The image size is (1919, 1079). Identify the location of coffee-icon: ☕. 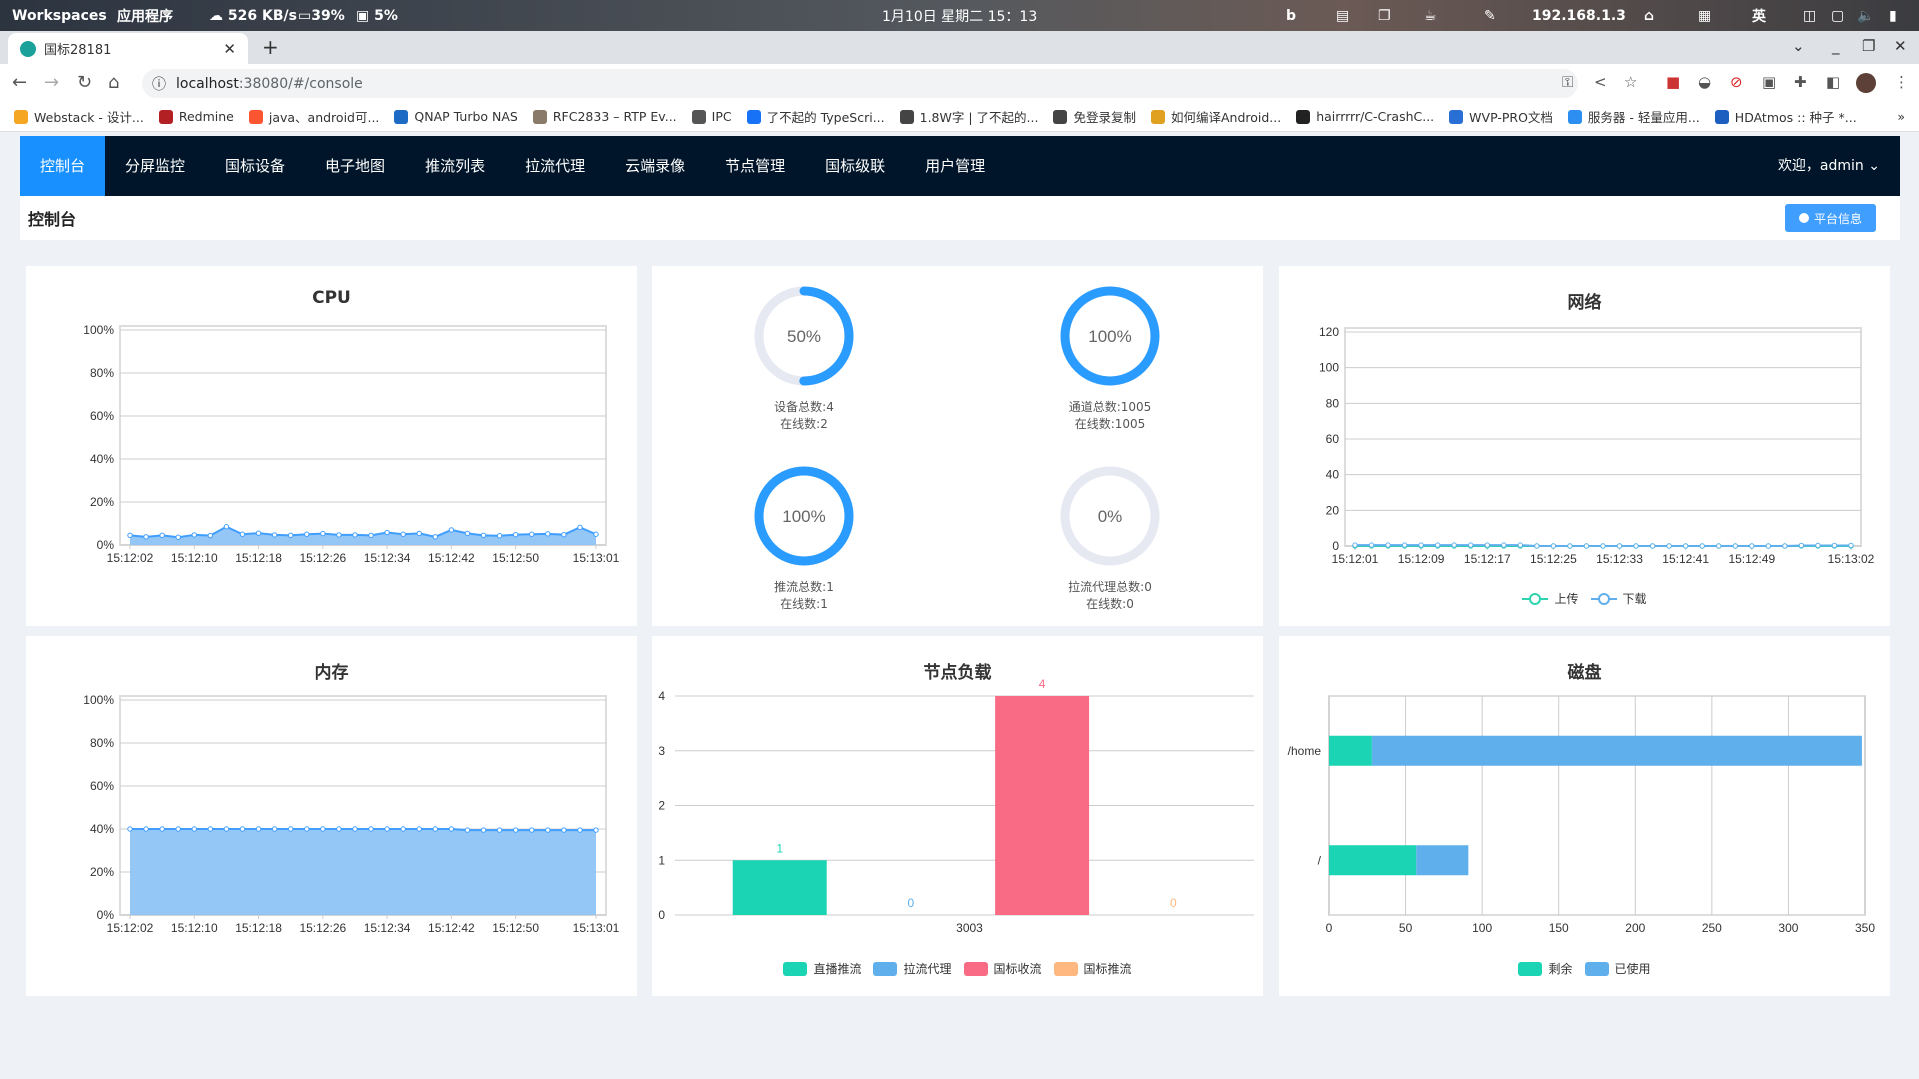
(1430, 16).